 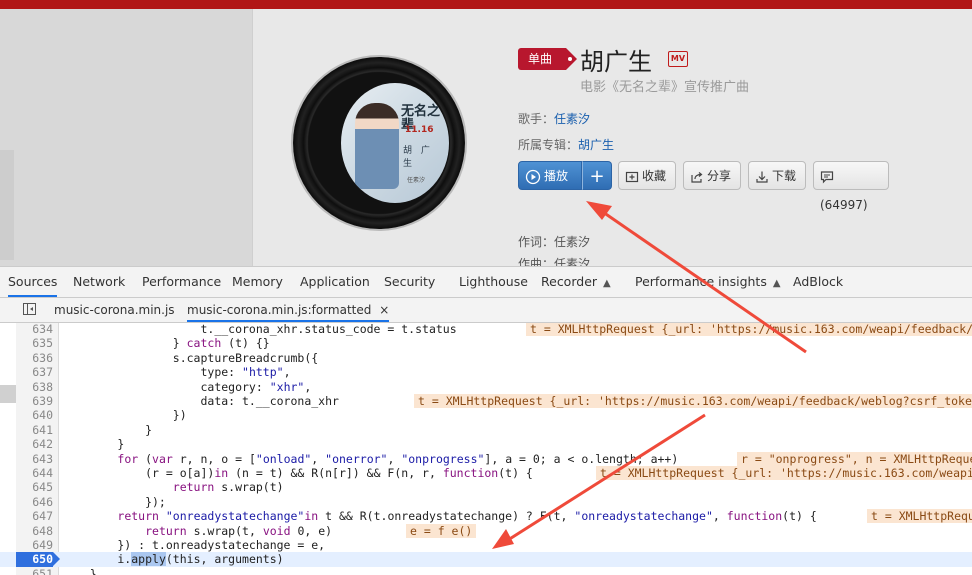 What do you see at coordinates (851, 186) in the screenshot?
I see `comments-button: (64997)` at bounding box center [851, 186].